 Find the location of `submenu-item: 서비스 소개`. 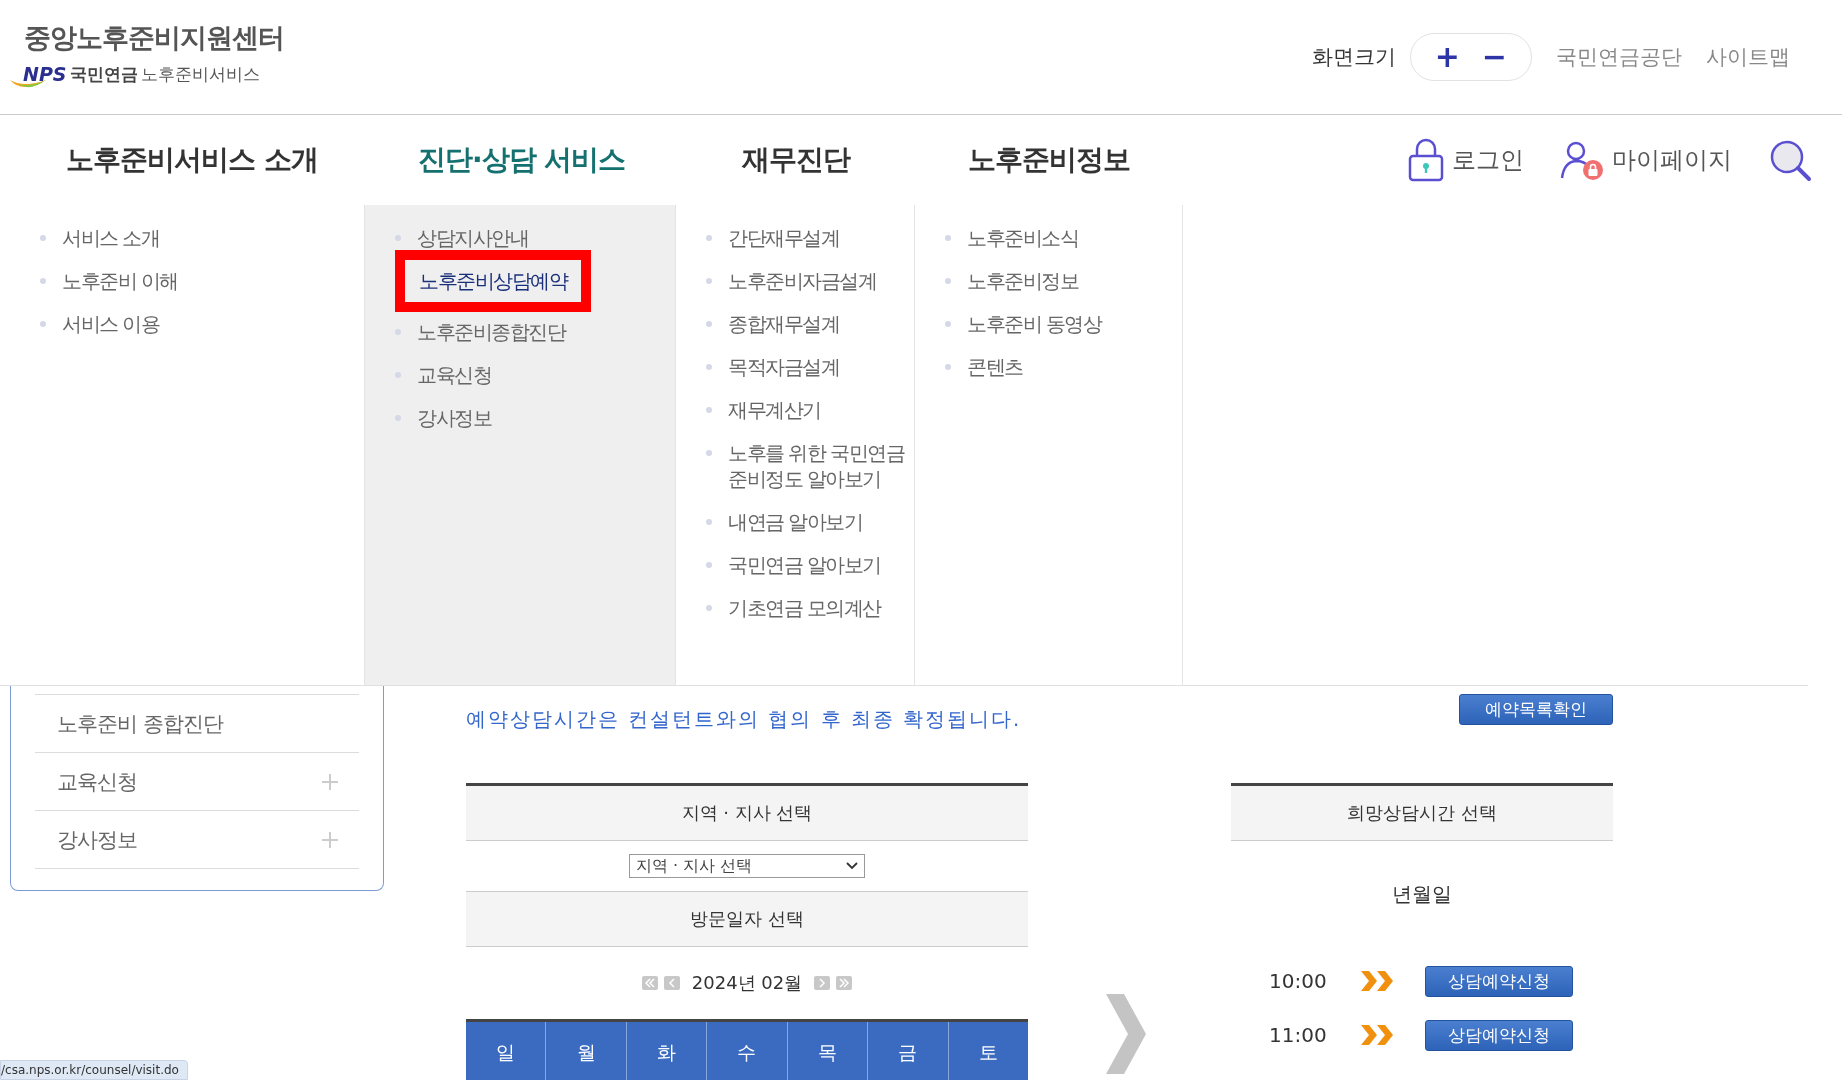

submenu-item: 서비스 소개 is located at coordinates (111, 238).